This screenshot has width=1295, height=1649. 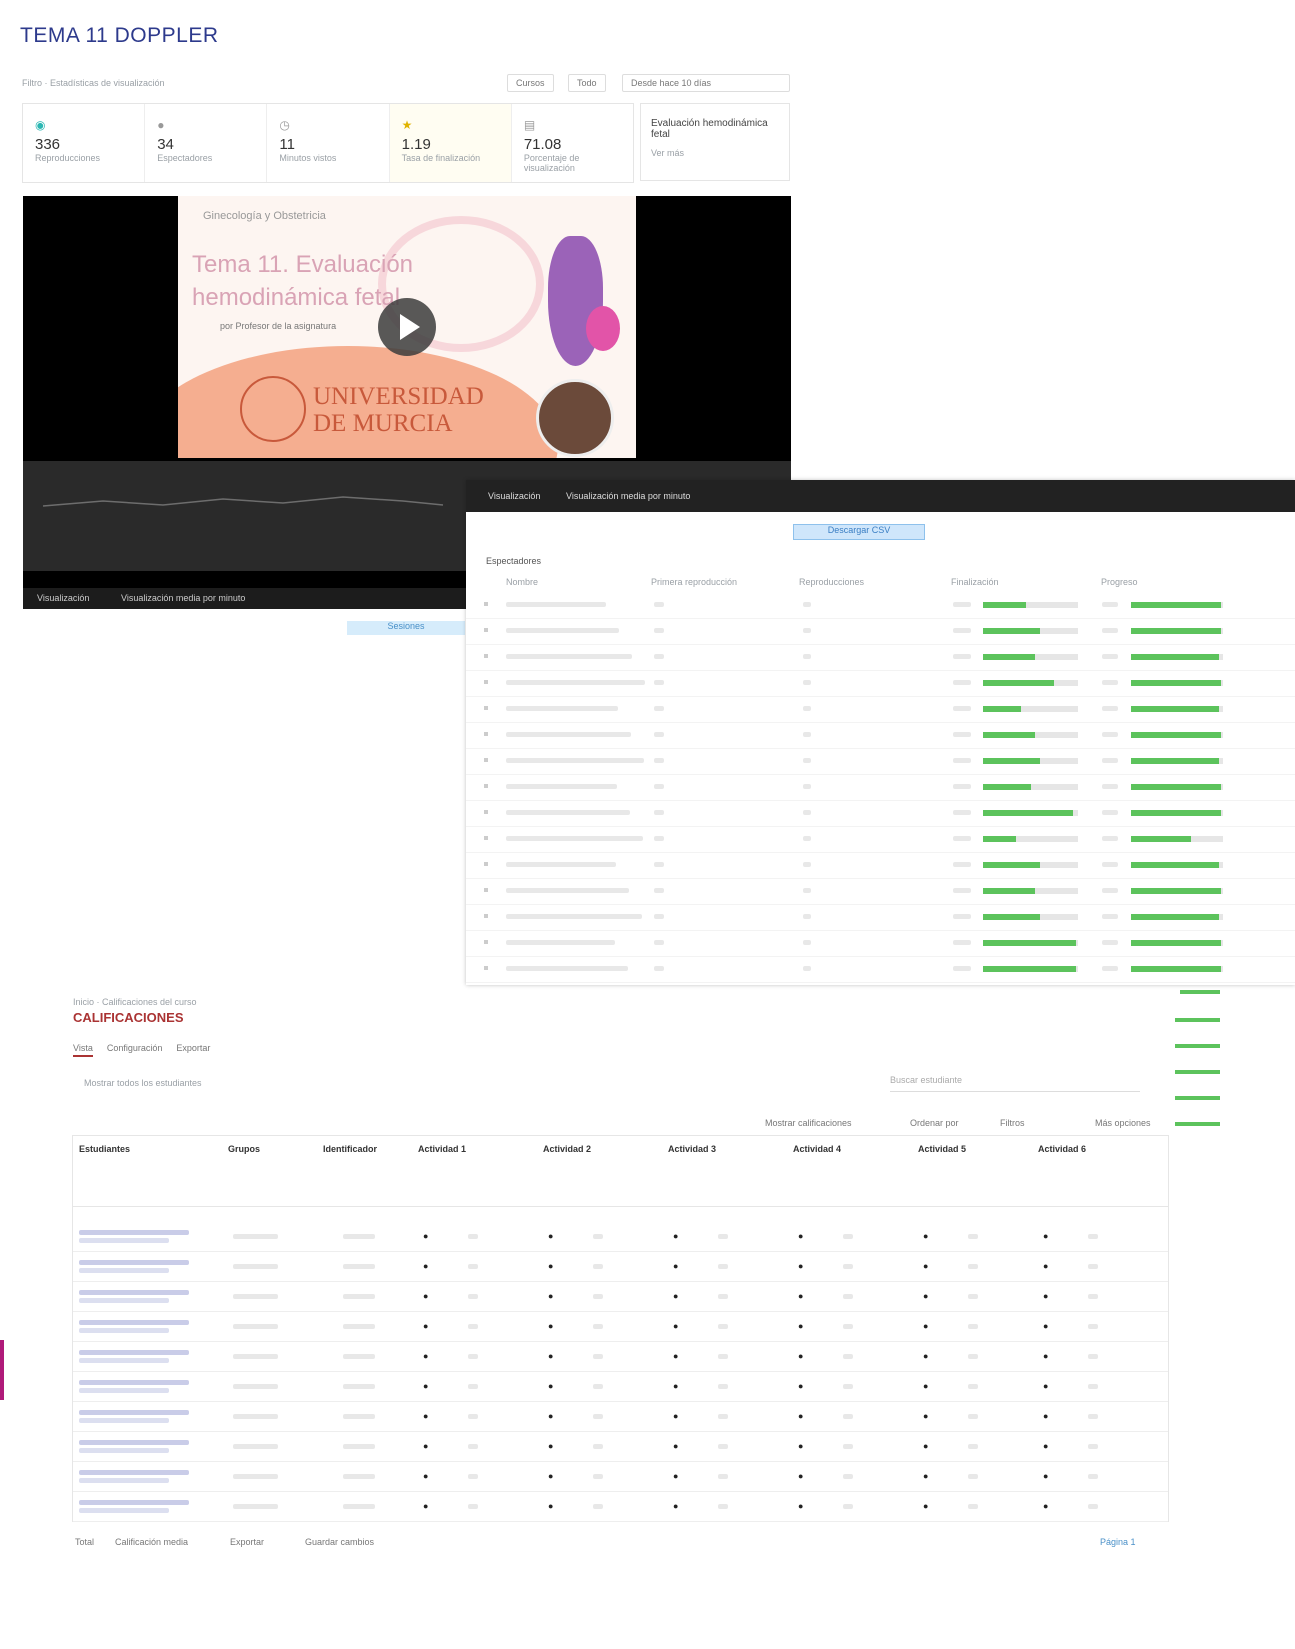 I want to click on viewers-tab-2: Visualización media por minuto, so click(x=628, y=496).